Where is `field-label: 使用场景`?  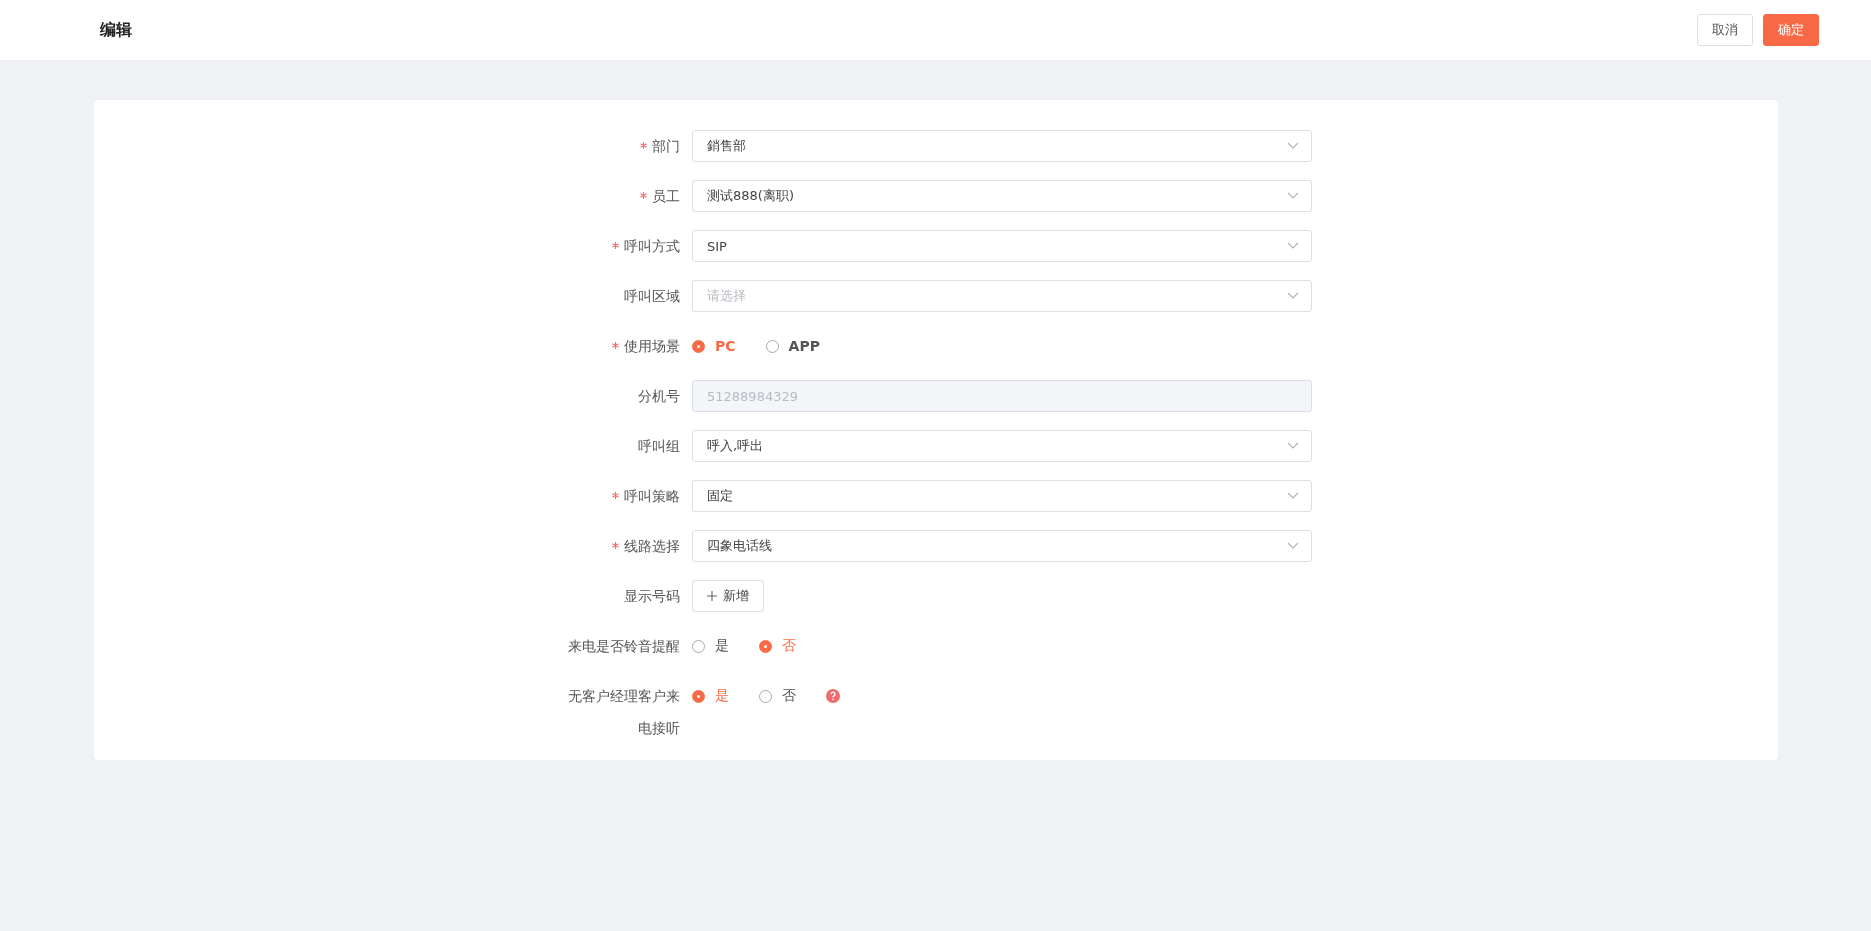 field-label: 使用场景 is located at coordinates (620, 346).